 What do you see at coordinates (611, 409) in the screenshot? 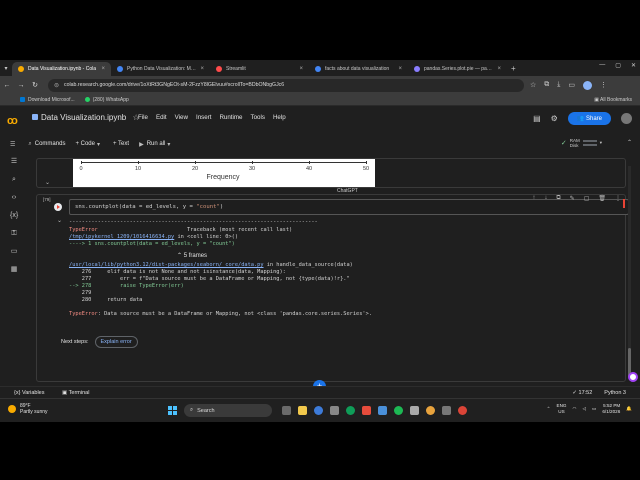
I see `taskbar-clock: 5:52 PM 6/1/2026` at bounding box center [611, 409].